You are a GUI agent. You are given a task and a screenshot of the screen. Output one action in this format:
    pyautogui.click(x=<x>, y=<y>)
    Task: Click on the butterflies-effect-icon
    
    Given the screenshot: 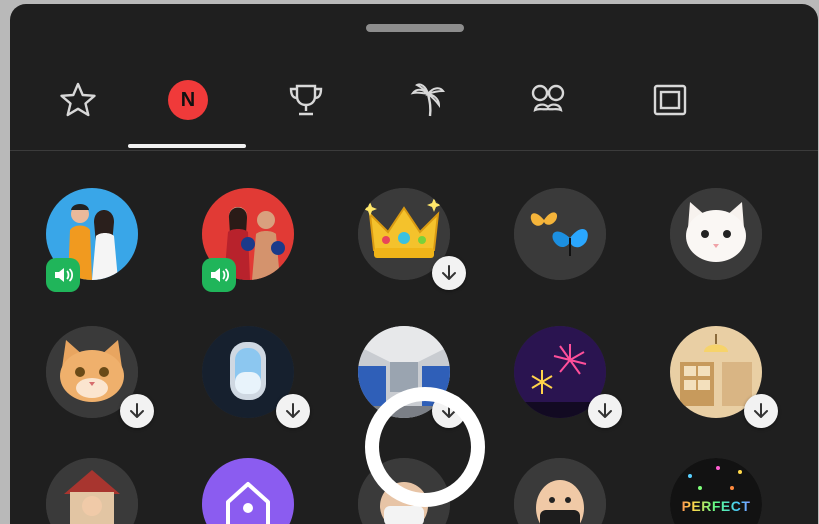 What is the action you would take?
    pyautogui.click(x=560, y=234)
    